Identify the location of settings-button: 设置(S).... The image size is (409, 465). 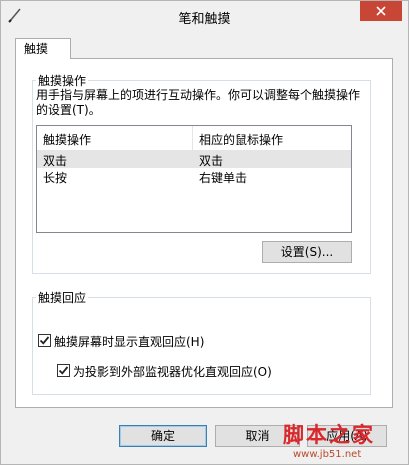
(307, 252).